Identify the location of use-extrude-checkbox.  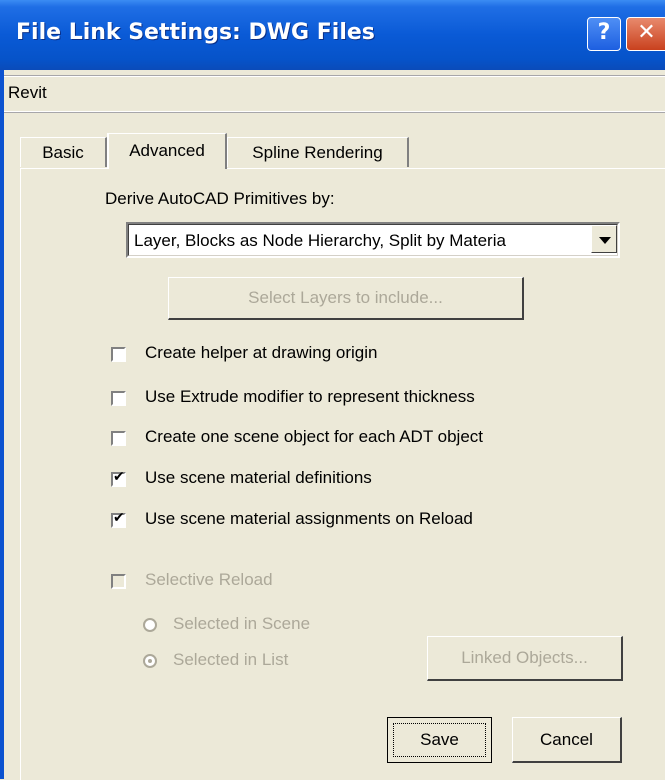
(118, 398).